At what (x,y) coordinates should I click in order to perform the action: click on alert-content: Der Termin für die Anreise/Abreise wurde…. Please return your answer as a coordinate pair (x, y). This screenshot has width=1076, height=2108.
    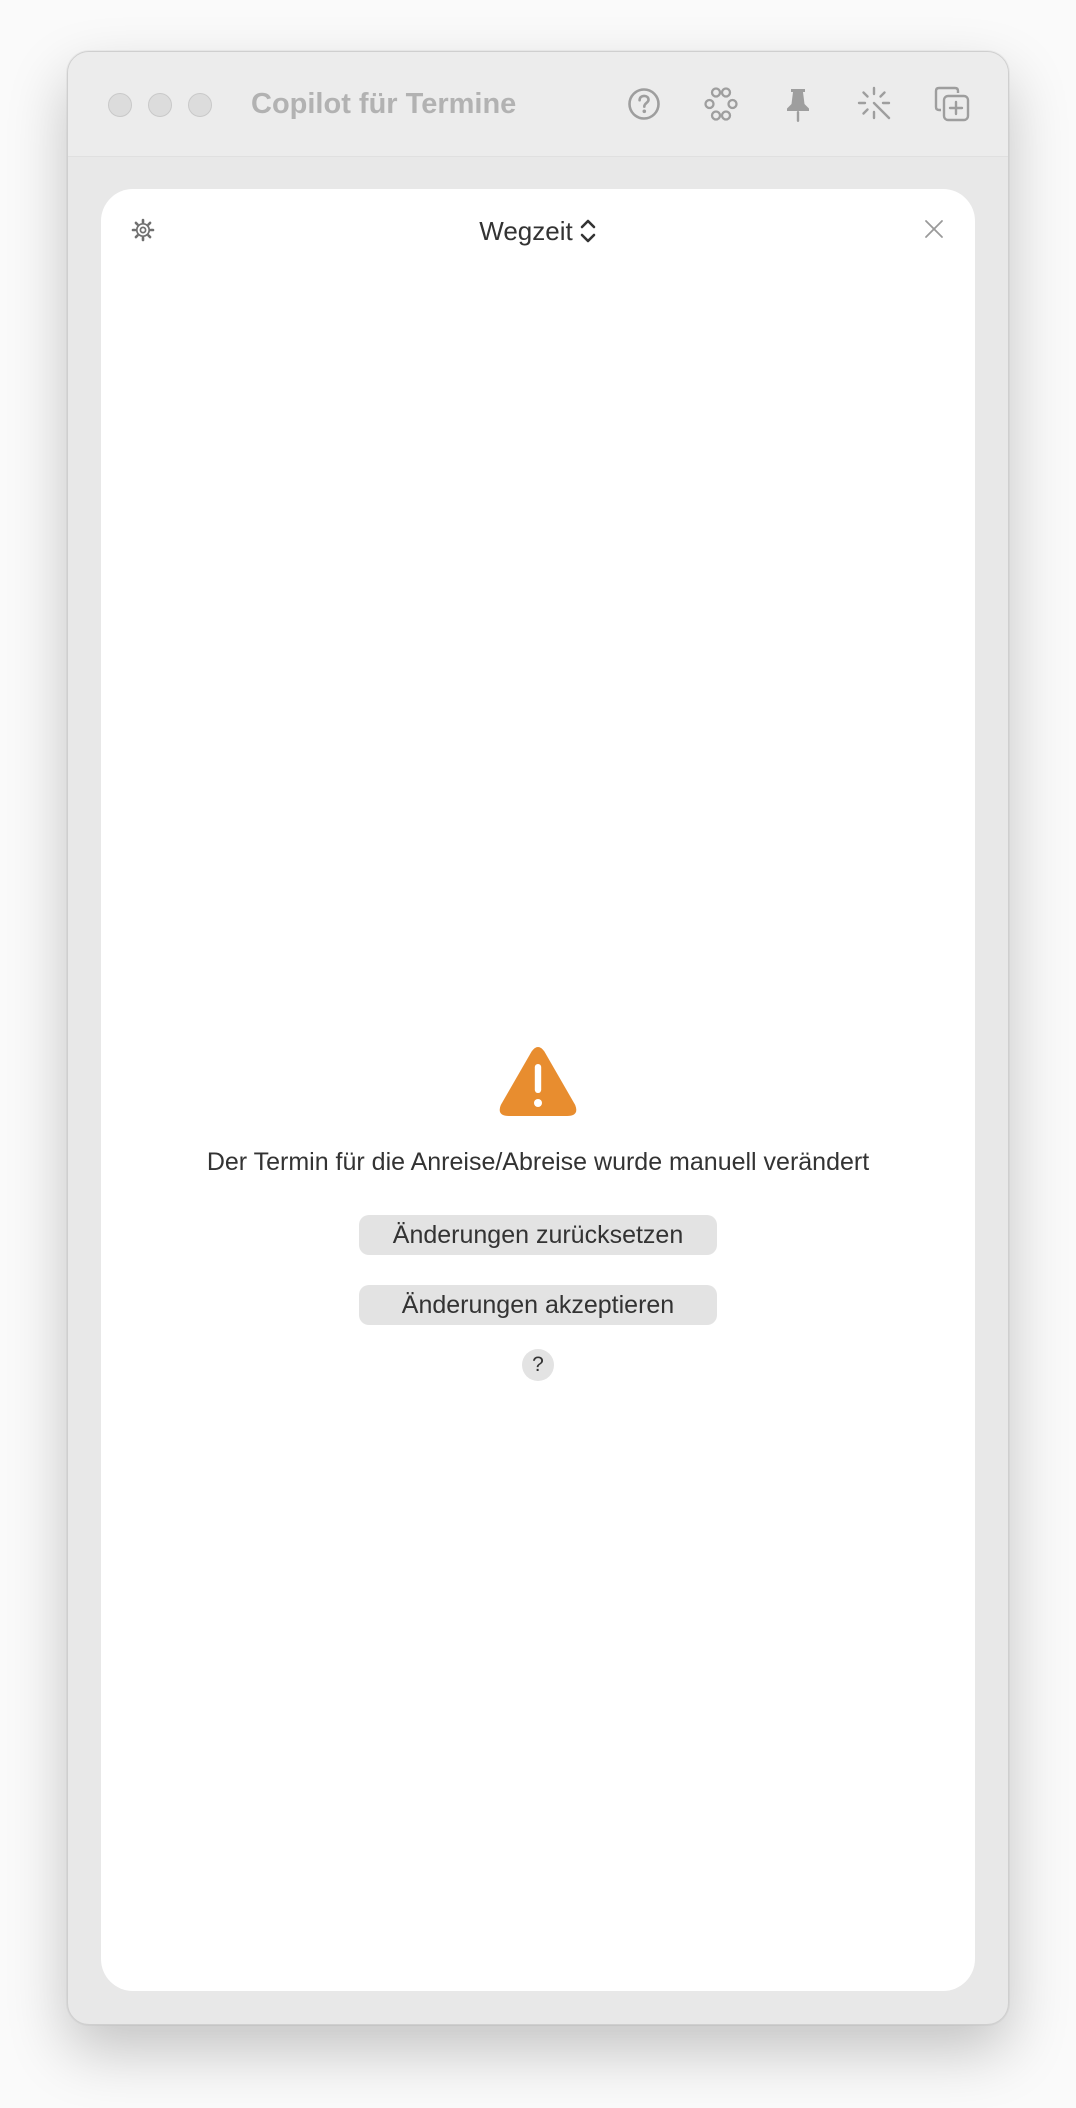
    Looking at the image, I should click on (538, 1213).